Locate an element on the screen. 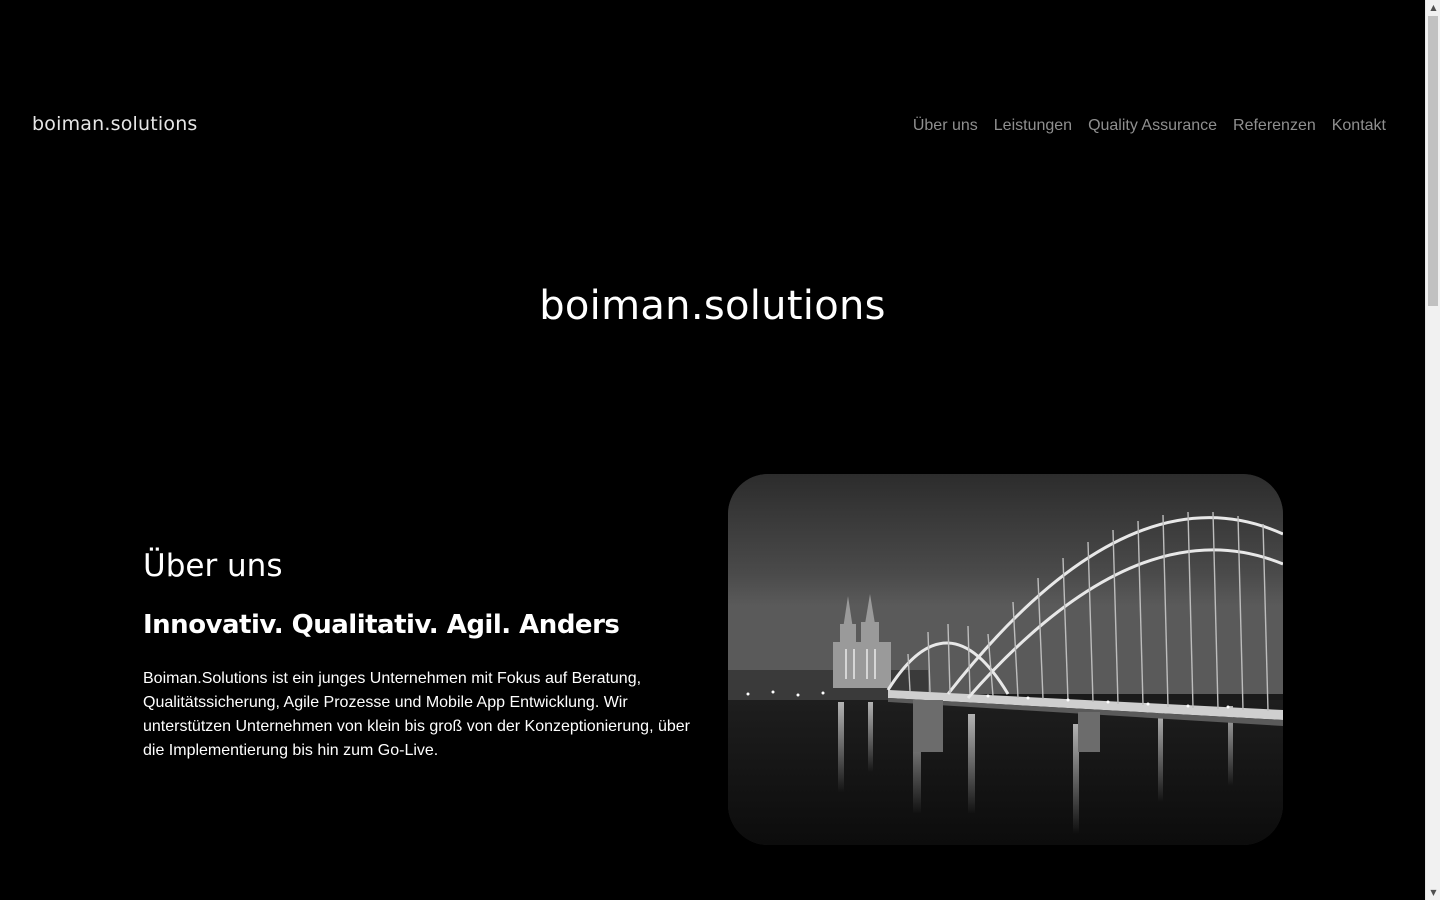  nav-item-quality-assurance: Quality Assurance is located at coordinates (1152, 126).